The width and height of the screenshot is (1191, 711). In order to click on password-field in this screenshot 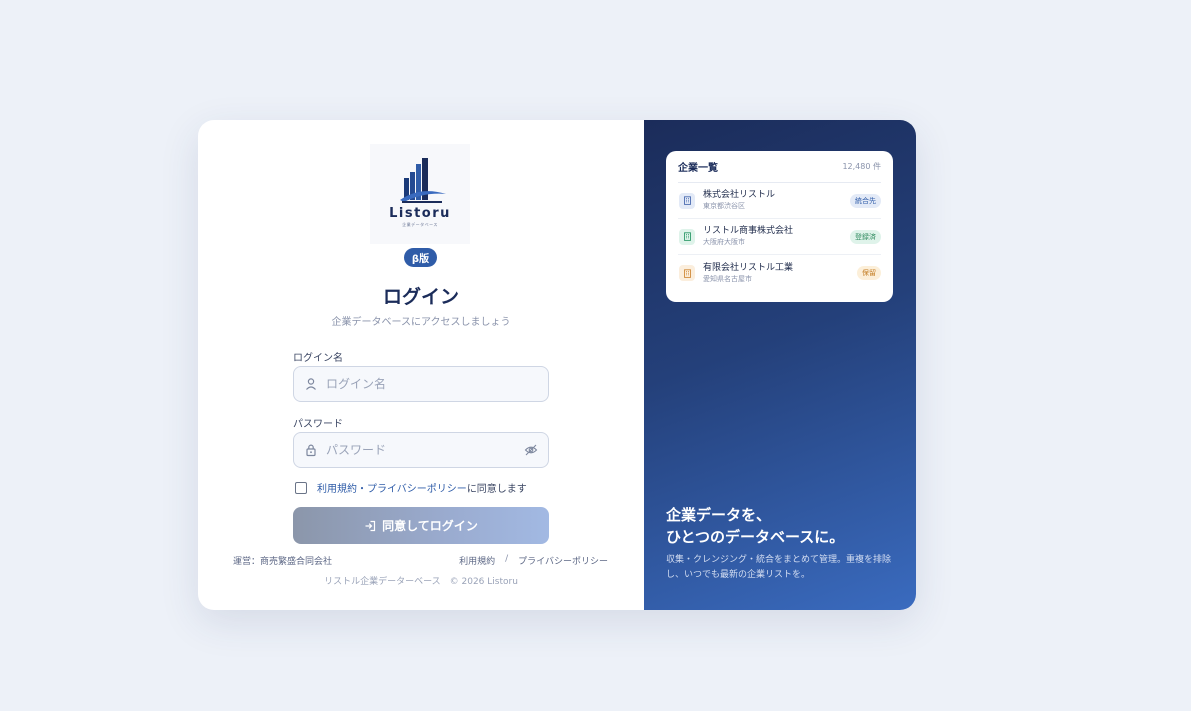, I will do `click(421, 450)`.